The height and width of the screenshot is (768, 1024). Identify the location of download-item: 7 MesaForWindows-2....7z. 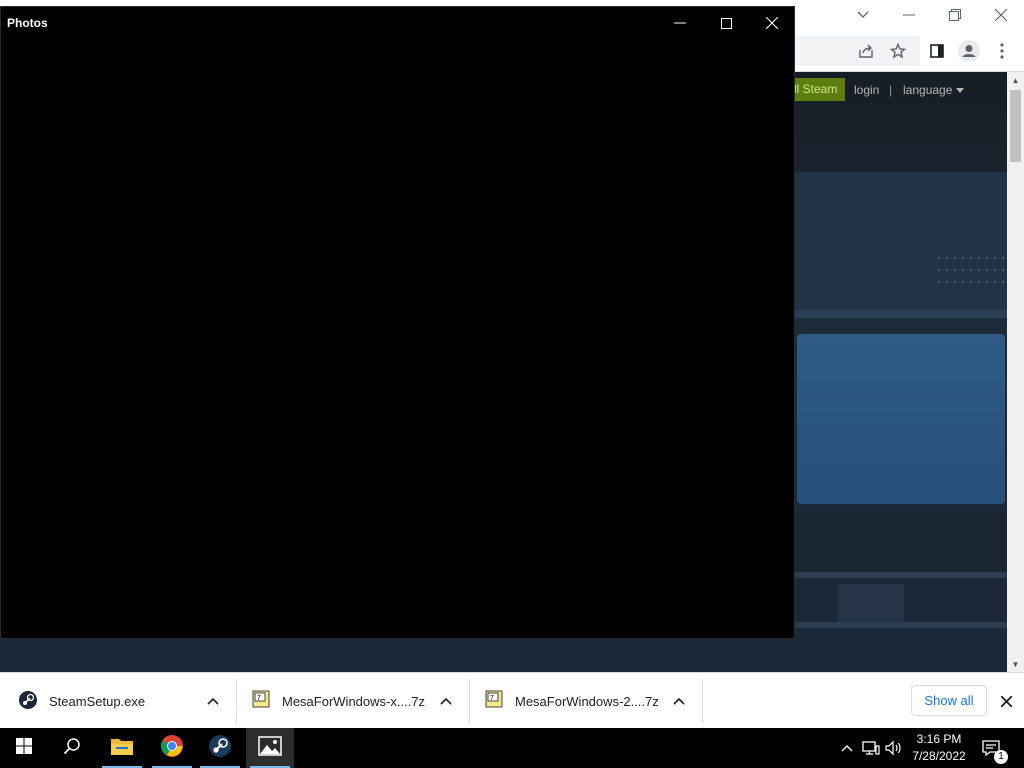
(586, 701).